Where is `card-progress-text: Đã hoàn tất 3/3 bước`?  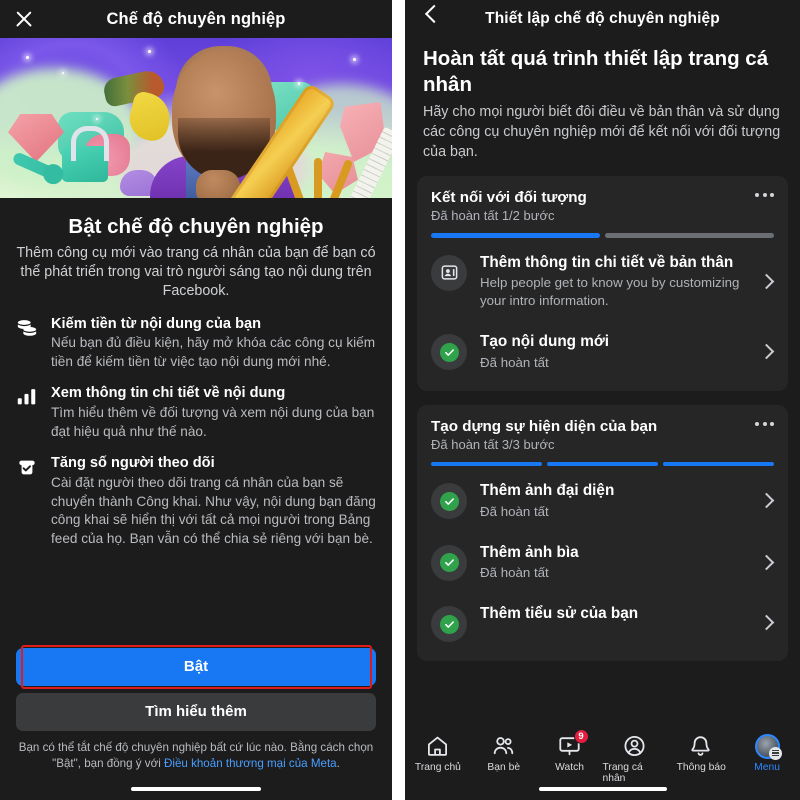 card-progress-text: Đã hoàn tất 3/3 bước is located at coordinates (493, 444).